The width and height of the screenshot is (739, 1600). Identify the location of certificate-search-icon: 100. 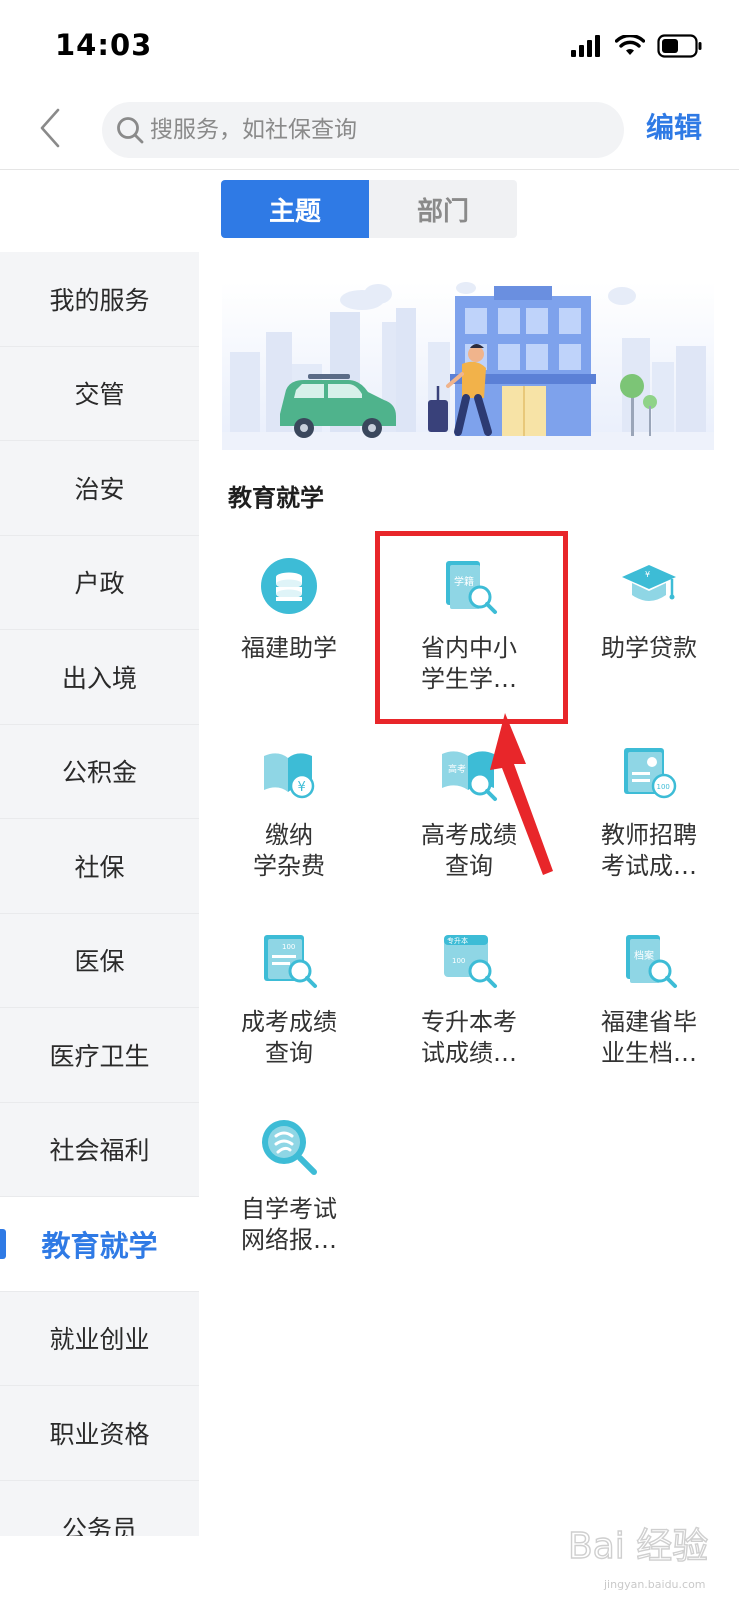
(290, 961).